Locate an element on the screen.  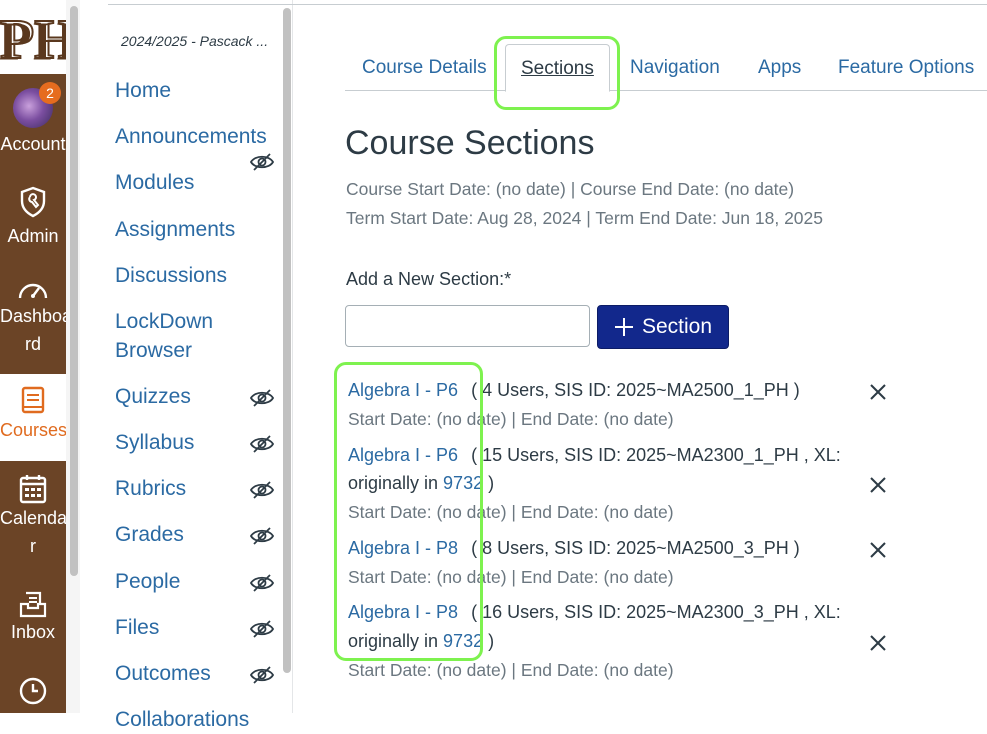
course-nav-item: Rubrics is located at coordinates (150, 488).